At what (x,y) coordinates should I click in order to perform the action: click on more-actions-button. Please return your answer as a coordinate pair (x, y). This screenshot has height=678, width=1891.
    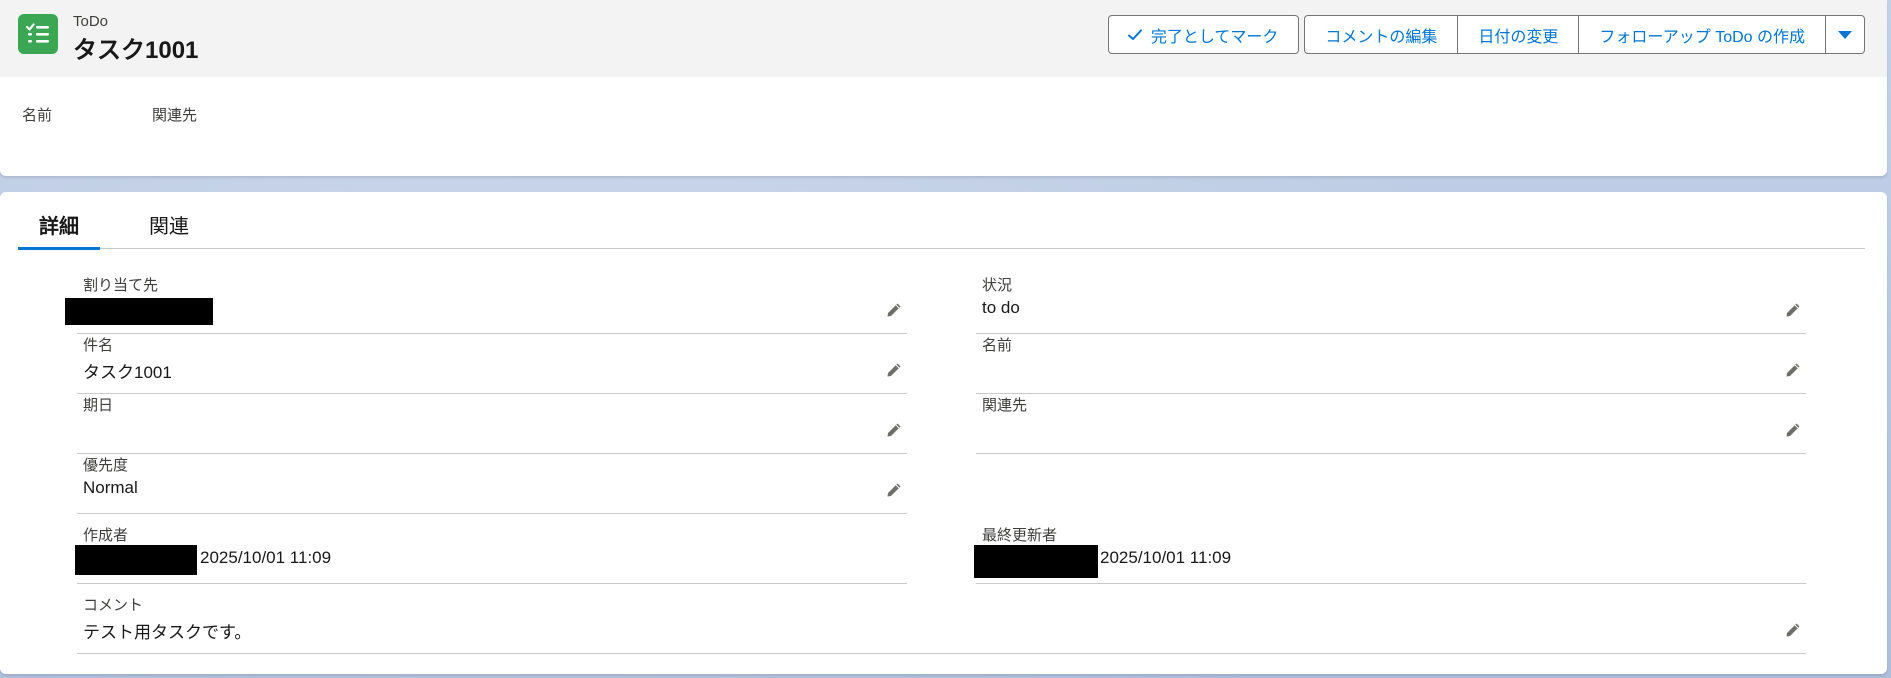
    Looking at the image, I should click on (1845, 34).